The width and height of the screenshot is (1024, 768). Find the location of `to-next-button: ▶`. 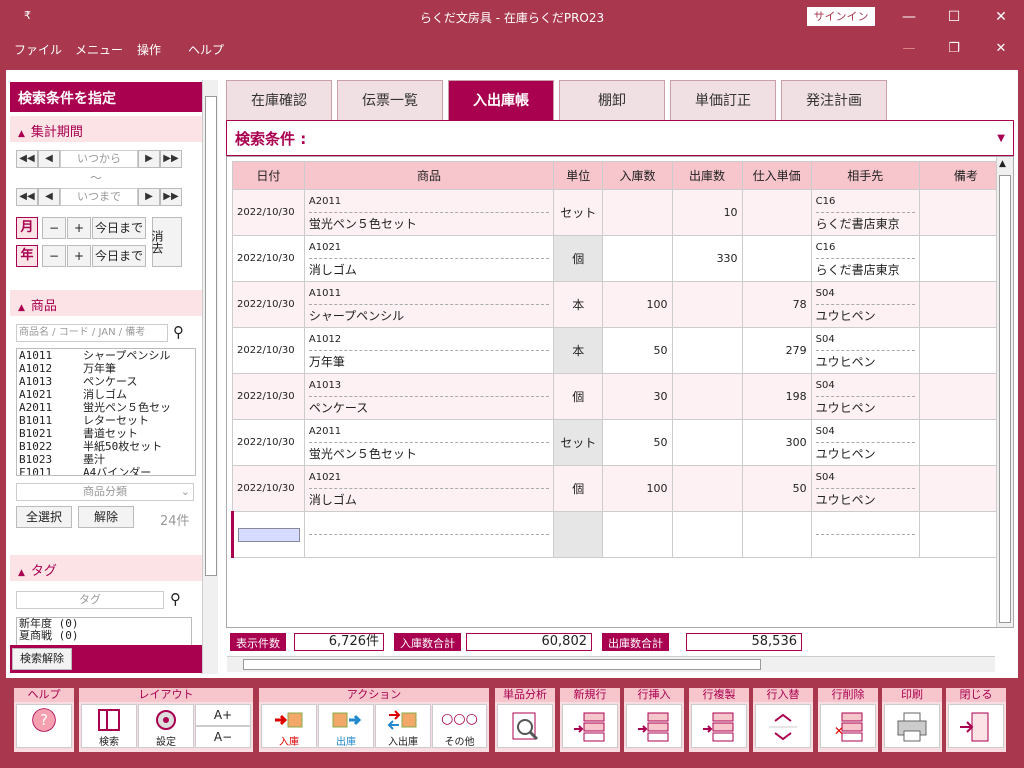

to-next-button: ▶ is located at coordinates (149, 197).